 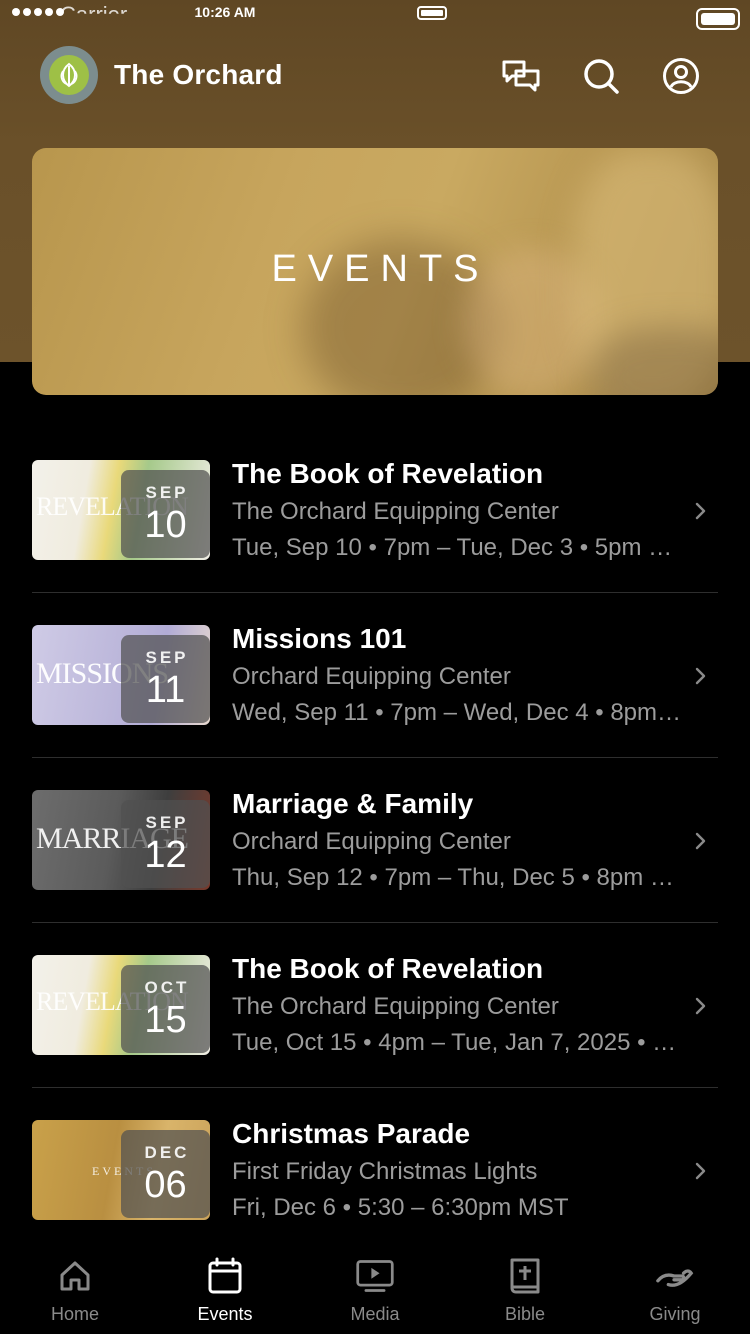 I want to click on media-icon, so click(x=375, y=1276).